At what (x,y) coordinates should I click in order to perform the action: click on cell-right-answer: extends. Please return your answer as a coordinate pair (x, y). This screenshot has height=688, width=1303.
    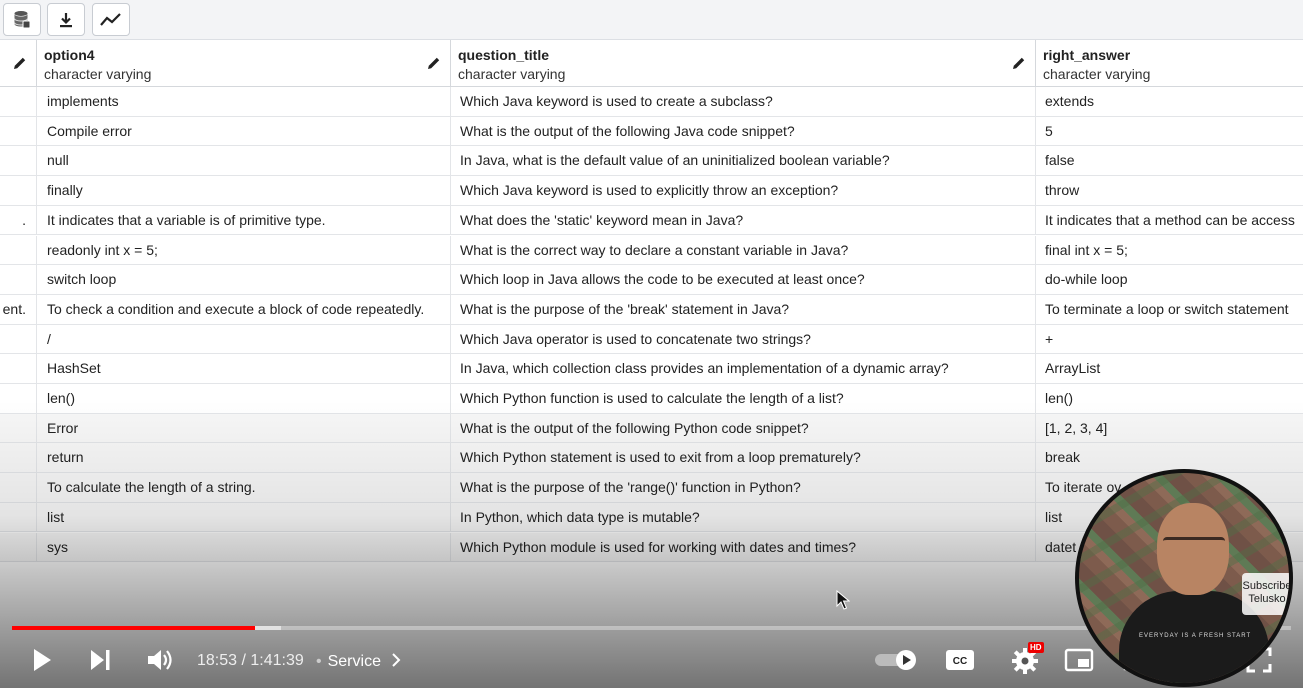
    Looking at the image, I should click on (1169, 101).